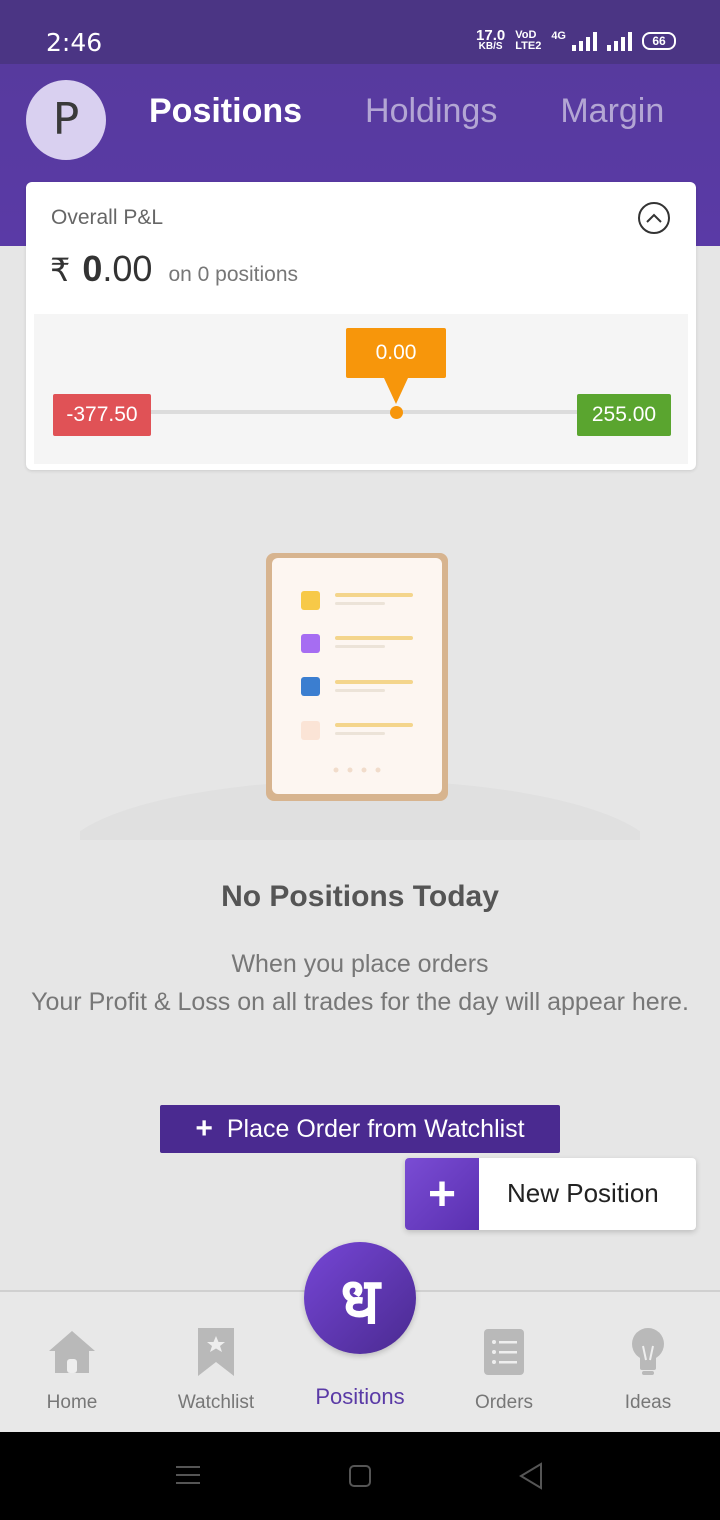 This screenshot has width=720, height=1520. I want to click on volte-bottom: LTE2, so click(528, 46).